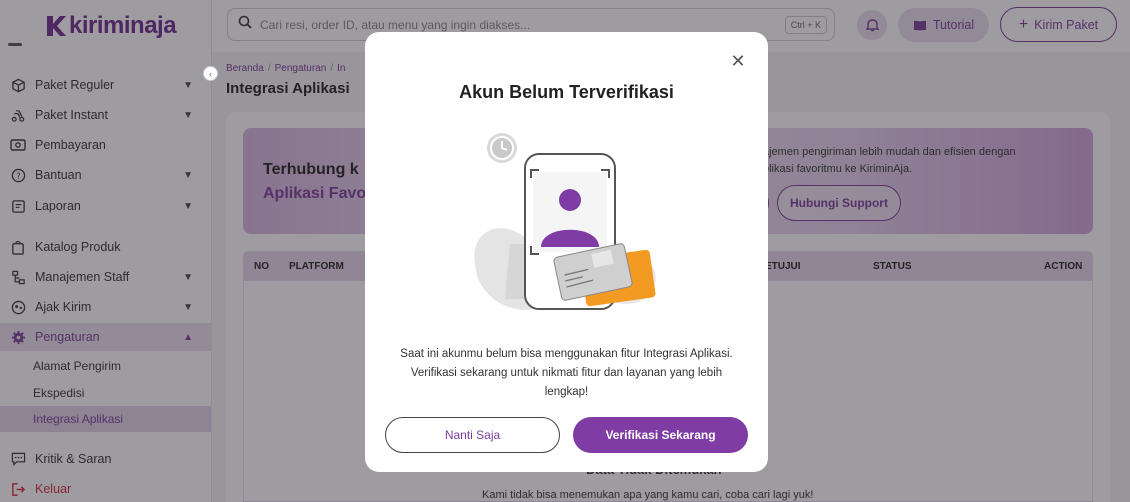 The width and height of the screenshot is (1130, 502). What do you see at coordinates (566, 92) in the screenshot?
I see `modal-title: Akun Belum Terverifikasi` at bounding box center [566, 92].